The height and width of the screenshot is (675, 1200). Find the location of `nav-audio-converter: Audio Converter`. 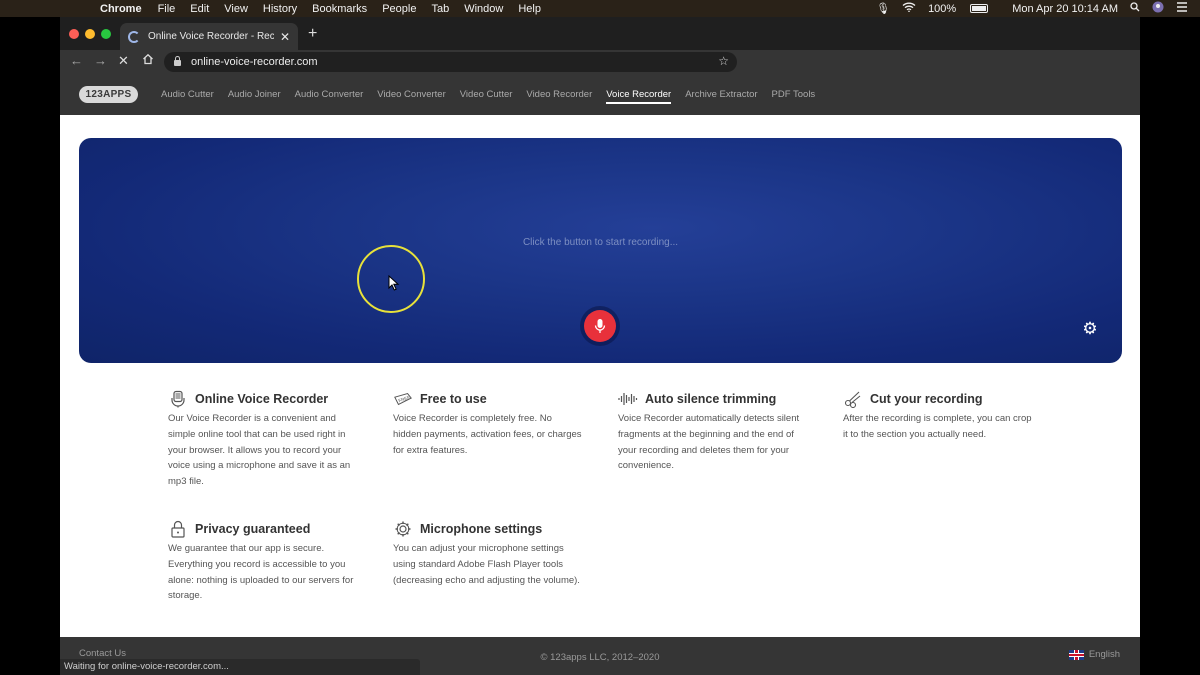

nav-audio-converter: Audio Converter is located at coordinates (329, 94).